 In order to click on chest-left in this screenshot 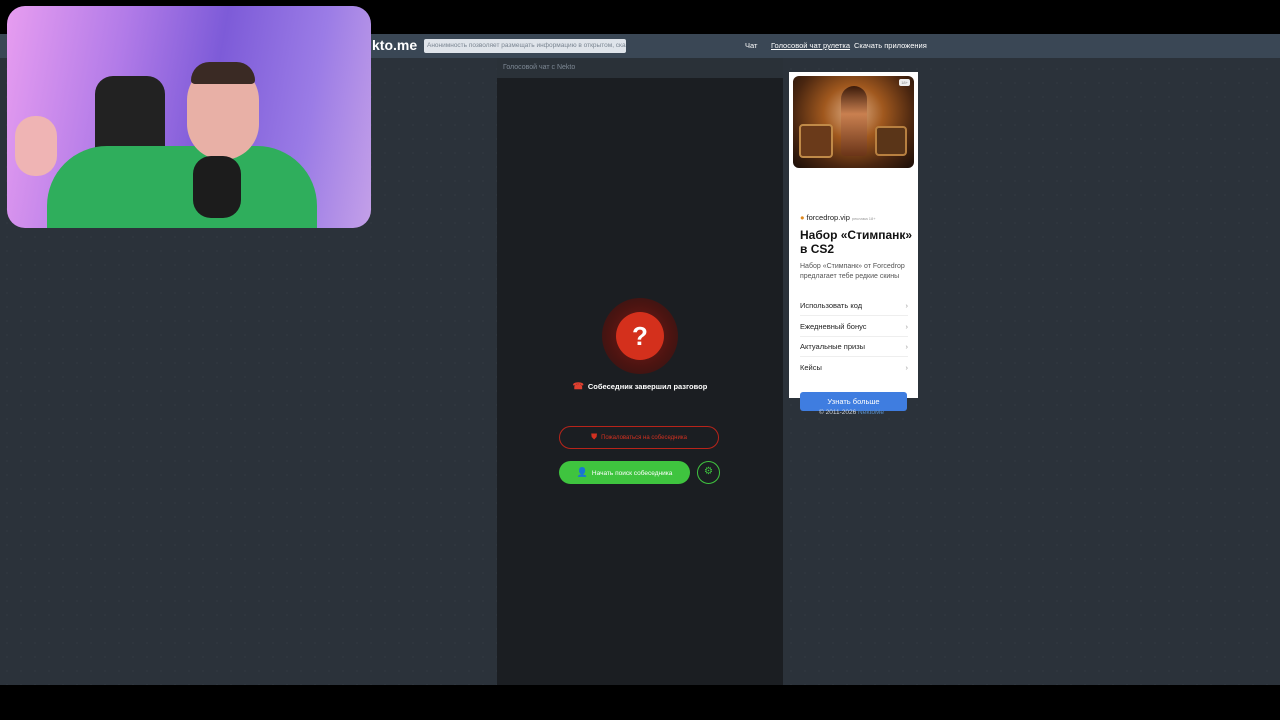, I will do `click(816, 141)`.